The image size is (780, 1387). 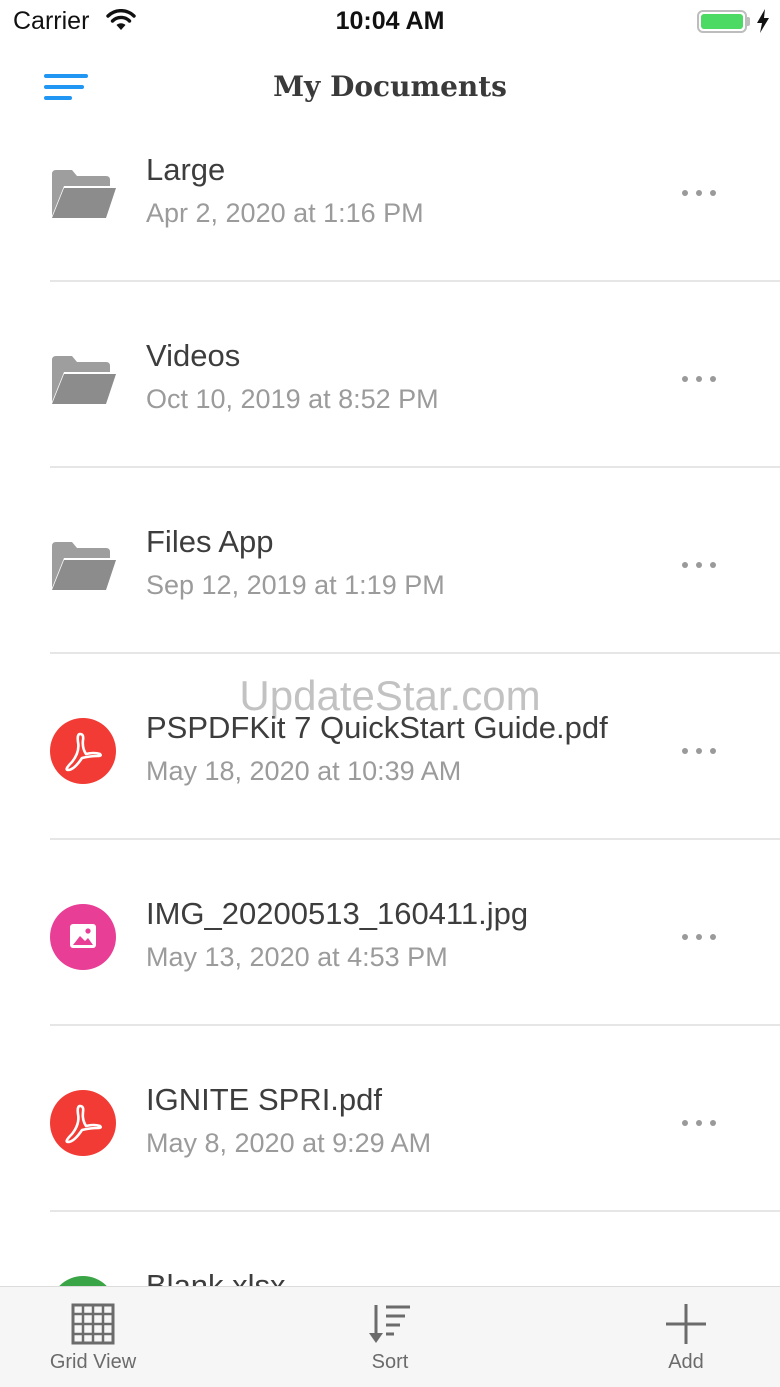 What do you see at coordinates (748, 21) in the screenshot?
I see `battery-nub` at bounding box center [748, 21].